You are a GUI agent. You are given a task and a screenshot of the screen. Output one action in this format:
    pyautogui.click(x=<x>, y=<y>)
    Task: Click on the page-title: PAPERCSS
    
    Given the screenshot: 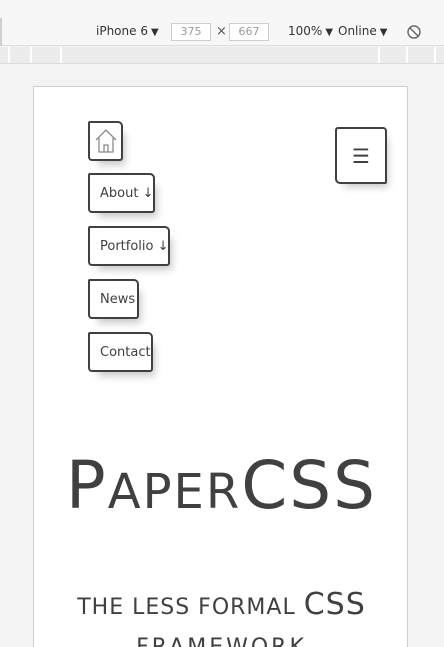 What is the action you would take?
    pyautogui.click(x=220, y=485)
    